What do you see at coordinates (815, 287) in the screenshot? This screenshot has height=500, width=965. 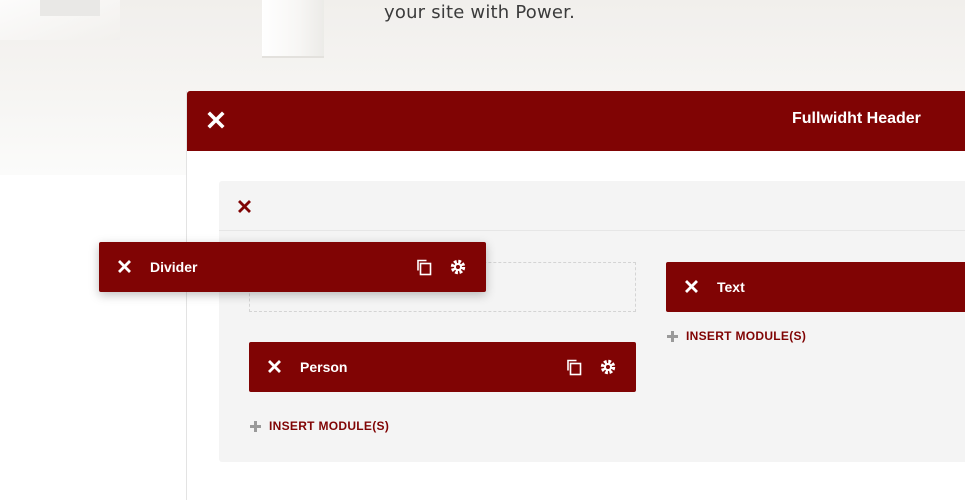 I see `module-text: Text` at bounding box center [815, 287].